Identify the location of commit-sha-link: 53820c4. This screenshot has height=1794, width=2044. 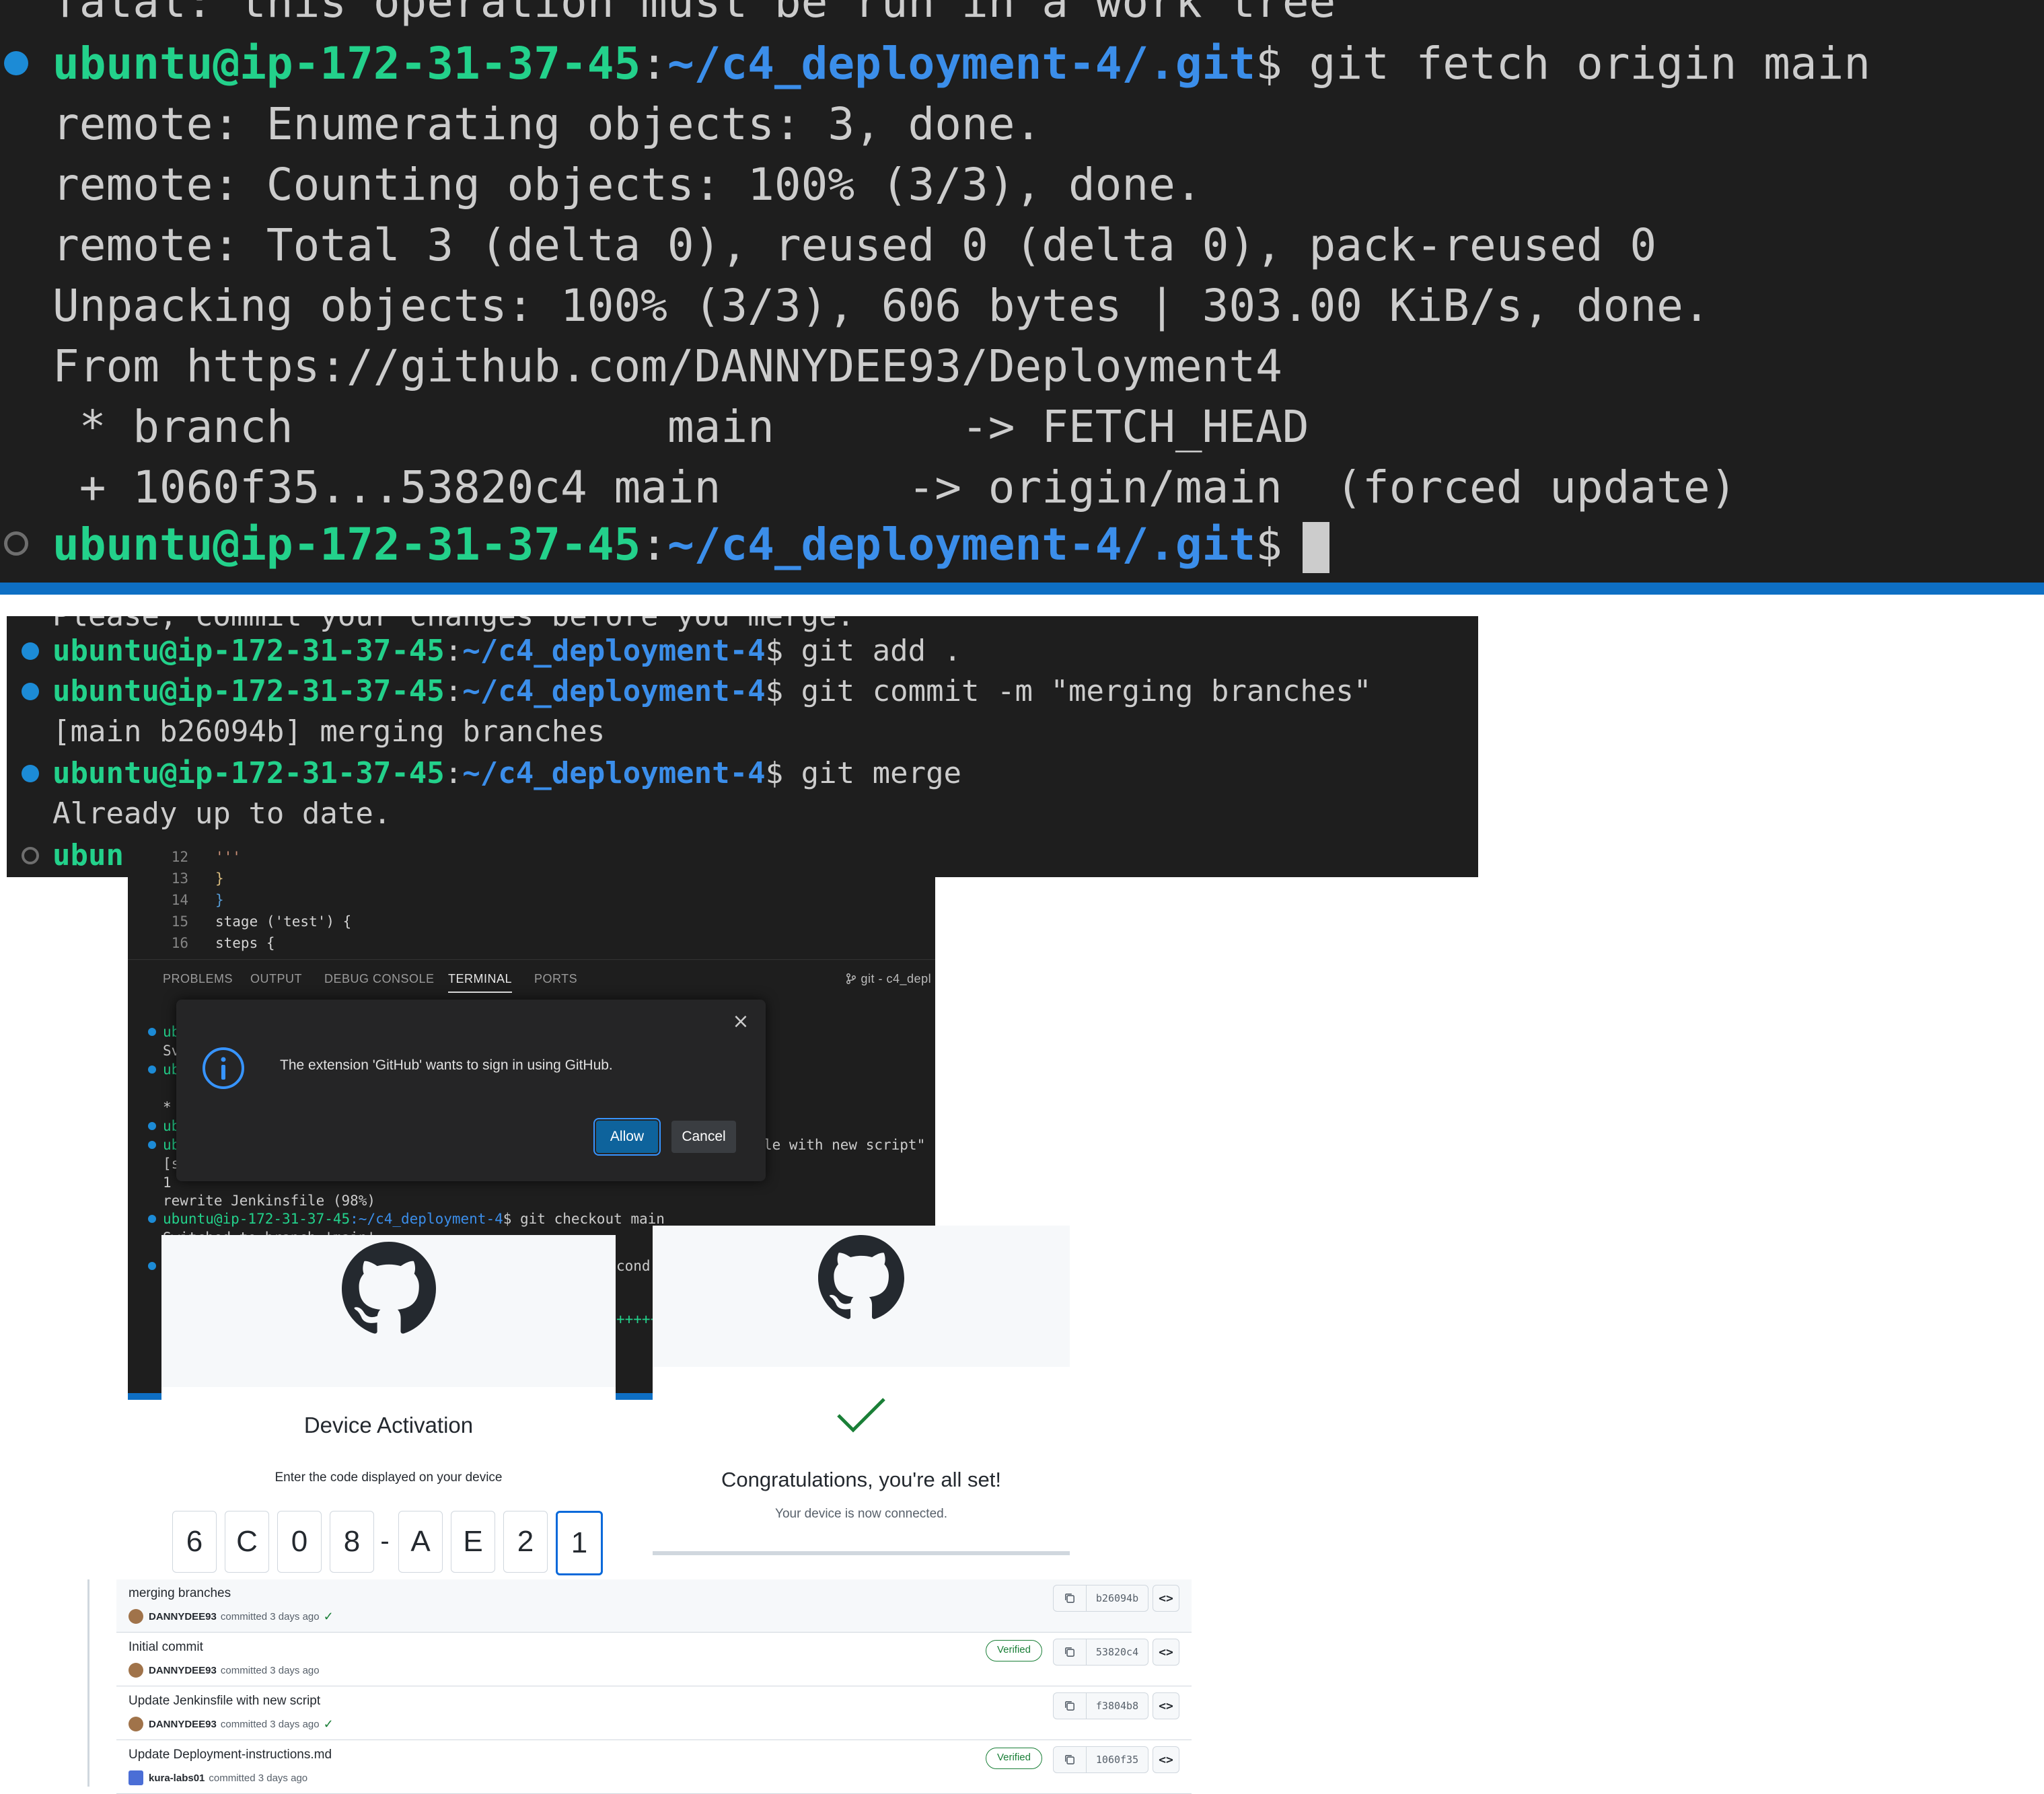
(1117, 1652).